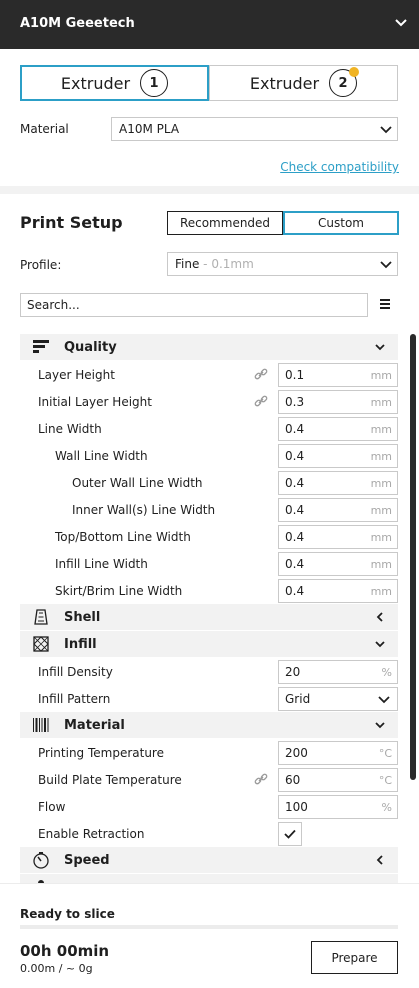 The image size is (419, 988). What do you see at coordinates (87, 860) in the screenshot?
I see `category-label: Speed` at bounding box center [87, 860].